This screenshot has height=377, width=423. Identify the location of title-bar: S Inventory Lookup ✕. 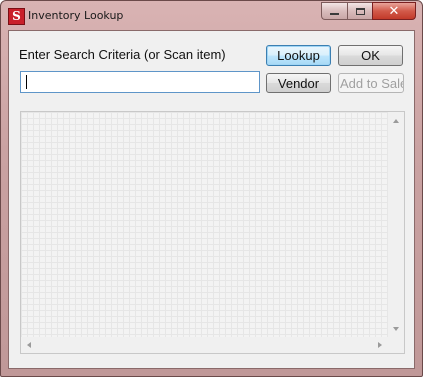
(211, 16).